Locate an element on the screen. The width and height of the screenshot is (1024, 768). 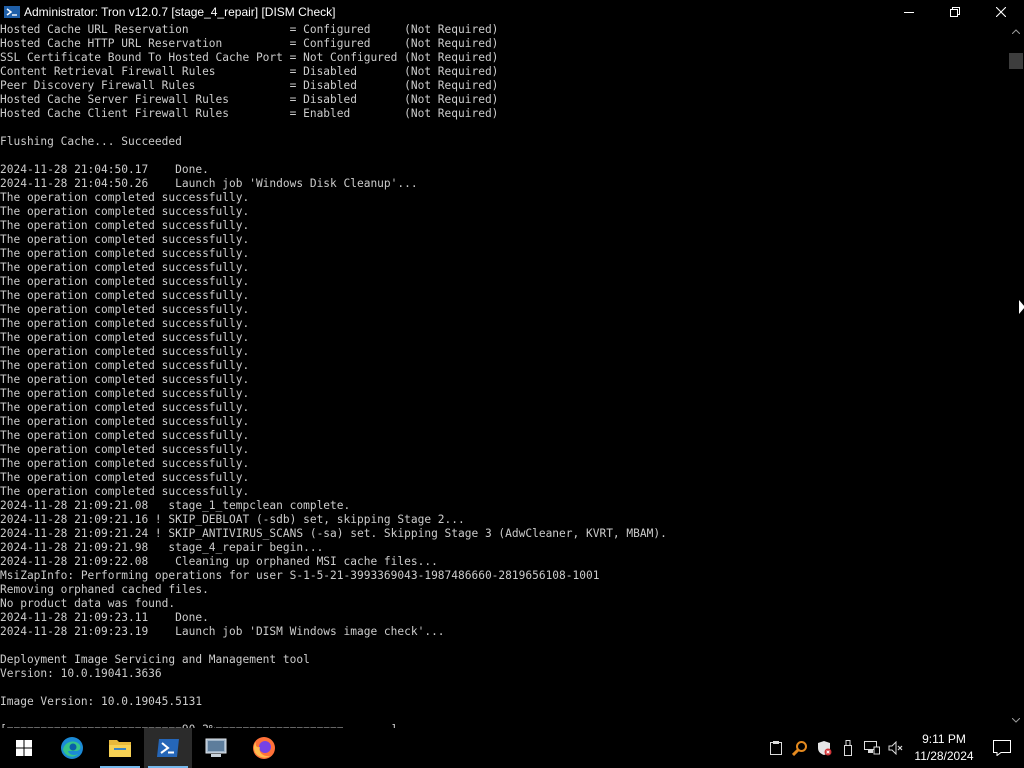
notification-icon is located at coordinates (1002, 748).